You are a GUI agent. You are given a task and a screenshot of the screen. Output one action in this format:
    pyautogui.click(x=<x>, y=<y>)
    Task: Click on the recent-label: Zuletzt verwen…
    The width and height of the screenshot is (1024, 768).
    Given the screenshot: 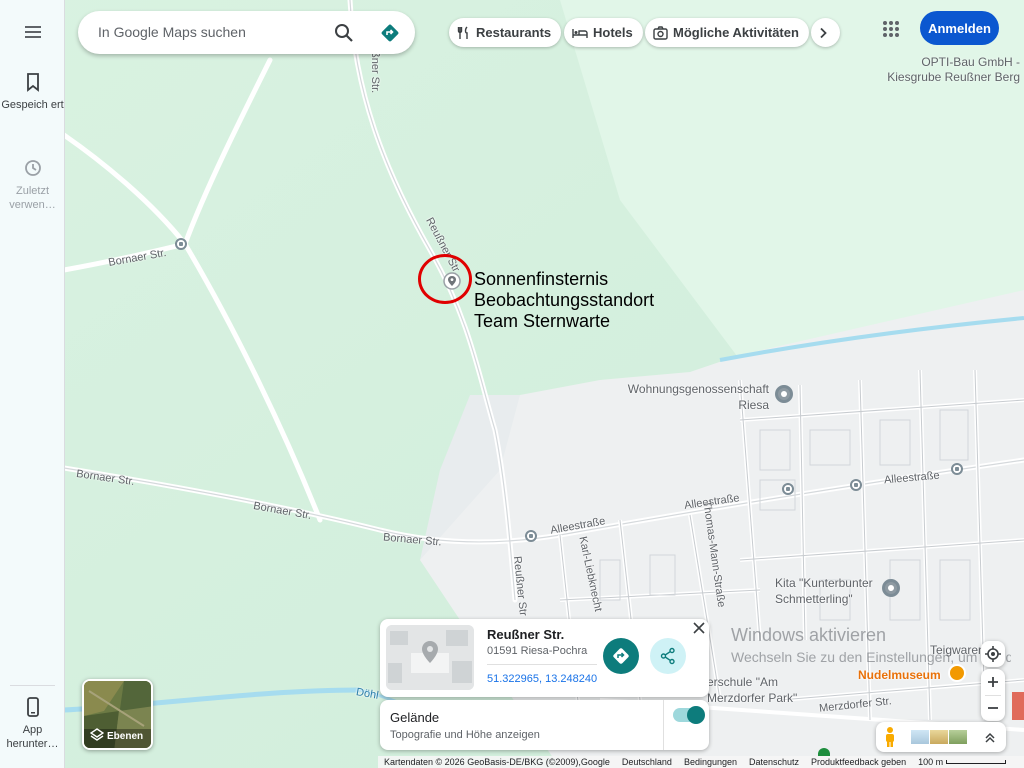 What is the action you would take?
    pyautogui.click(x=32, y=198)
    